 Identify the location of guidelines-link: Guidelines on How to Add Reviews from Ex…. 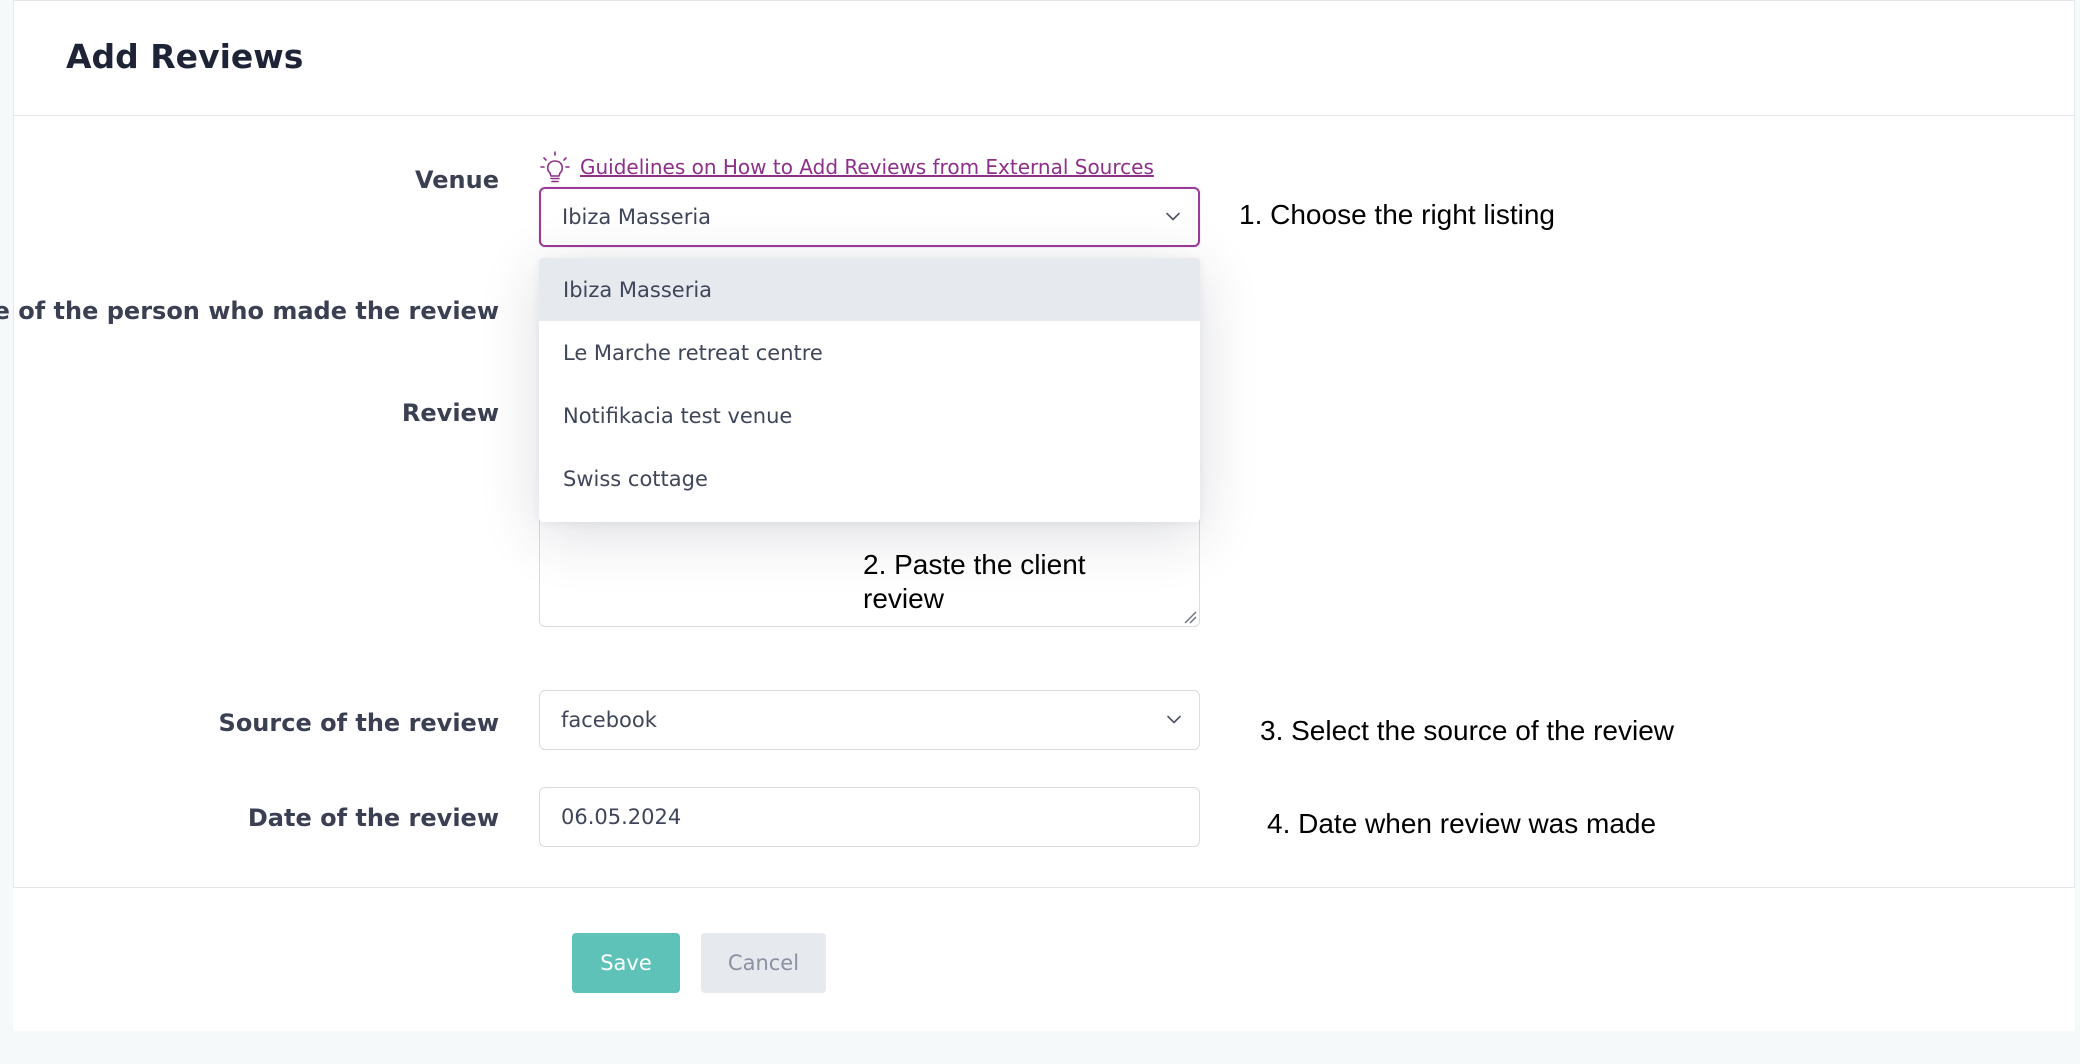
(847, 167).